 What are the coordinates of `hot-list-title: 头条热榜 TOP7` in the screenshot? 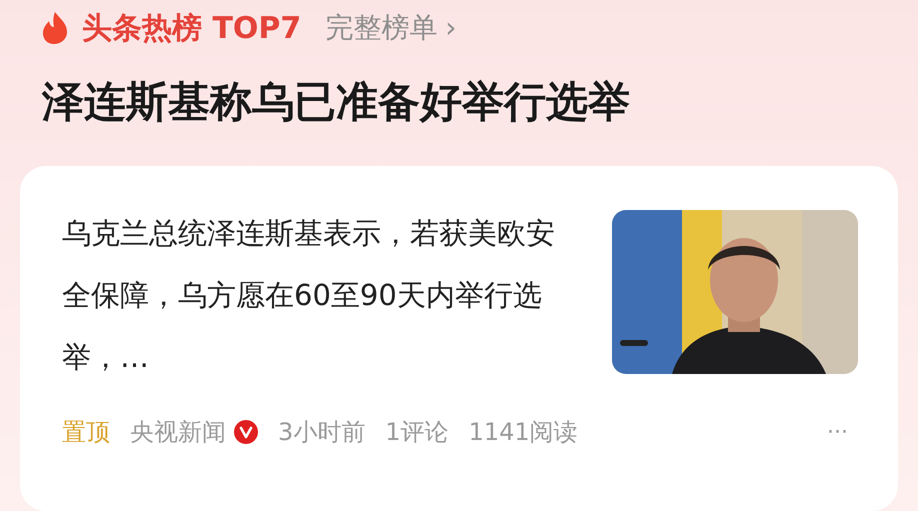 It's located at (192, 29).